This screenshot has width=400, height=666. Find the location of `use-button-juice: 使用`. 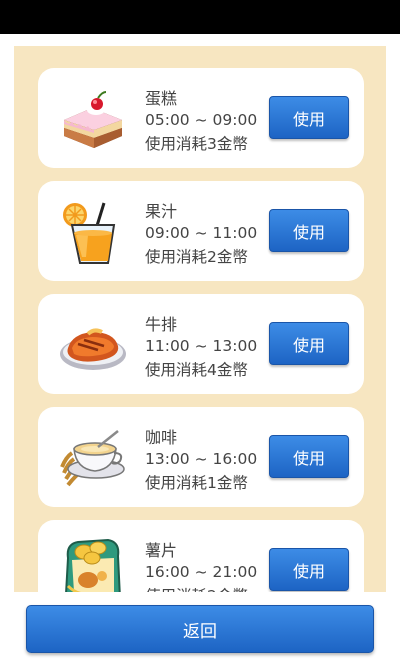

use-button-juice: 使用 is located at coordinates (309, 230).